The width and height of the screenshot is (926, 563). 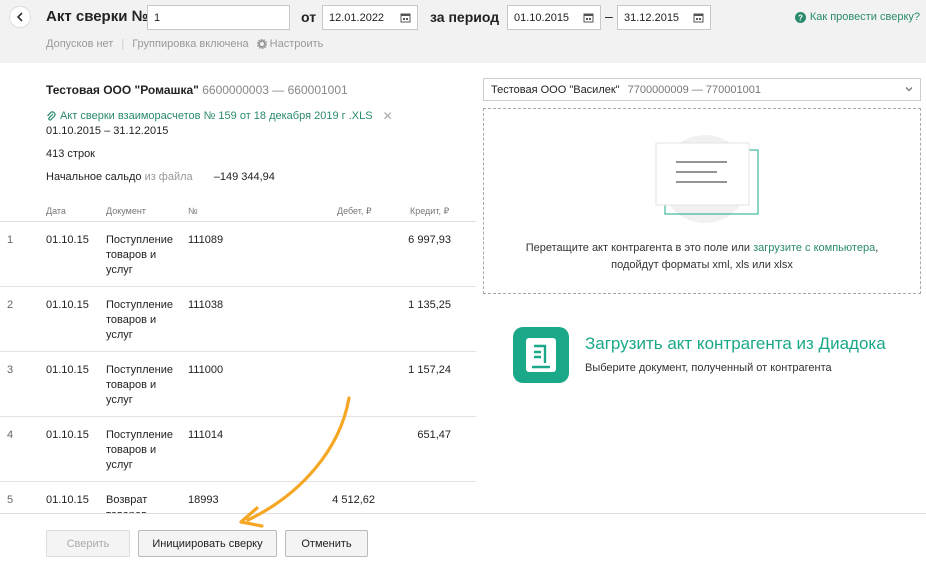 What do you see at coordinates (126, 211) in the screenshot?
I see `column-header-document: Документ` at bounding box center [126, 211].